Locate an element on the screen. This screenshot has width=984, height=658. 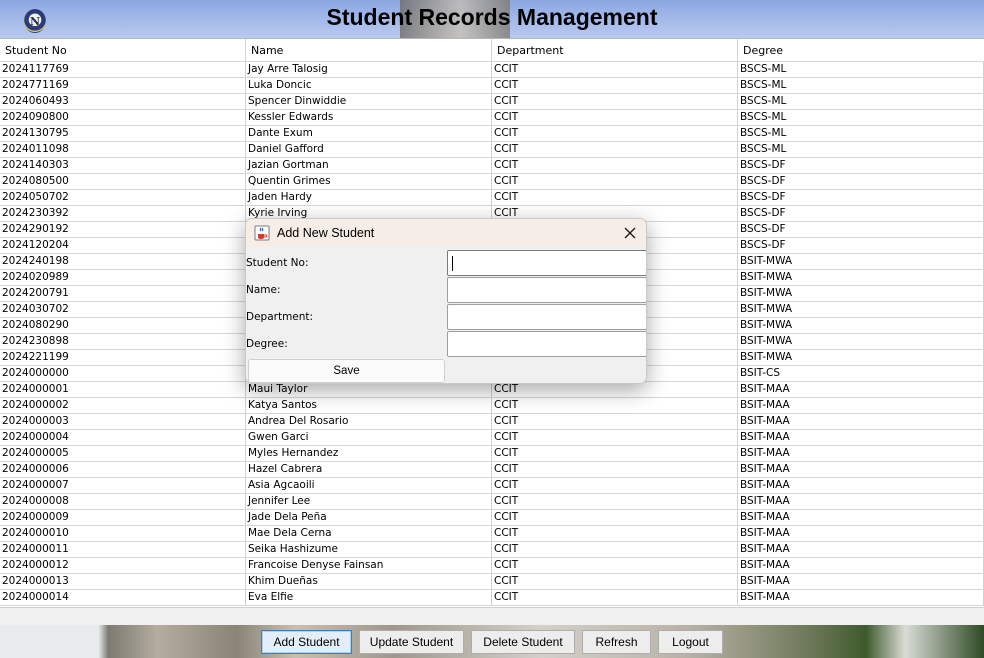
column-header-department: Department is located at coordinates (615, 50).